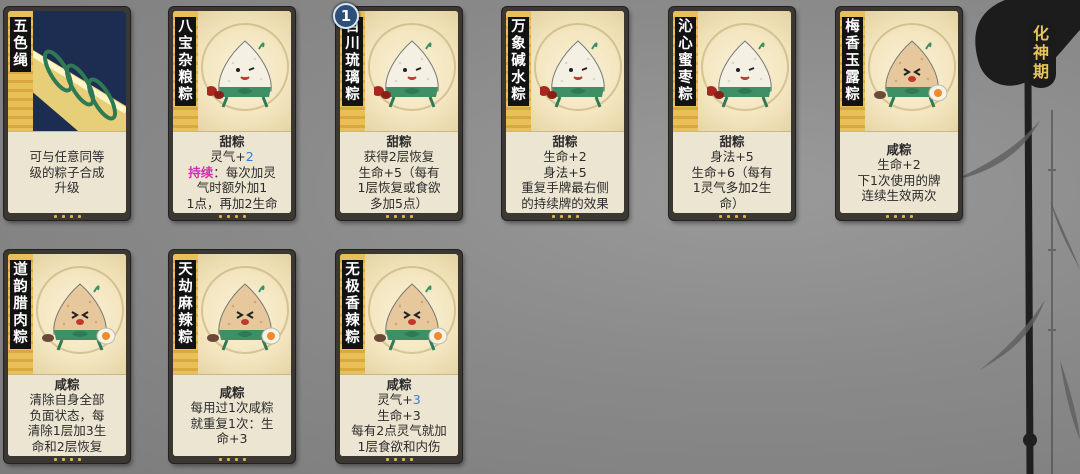  What do you see at coordinates (346, 16) in the screenshot?
I see `count-badge: 1` at bounding box center [346, 16].